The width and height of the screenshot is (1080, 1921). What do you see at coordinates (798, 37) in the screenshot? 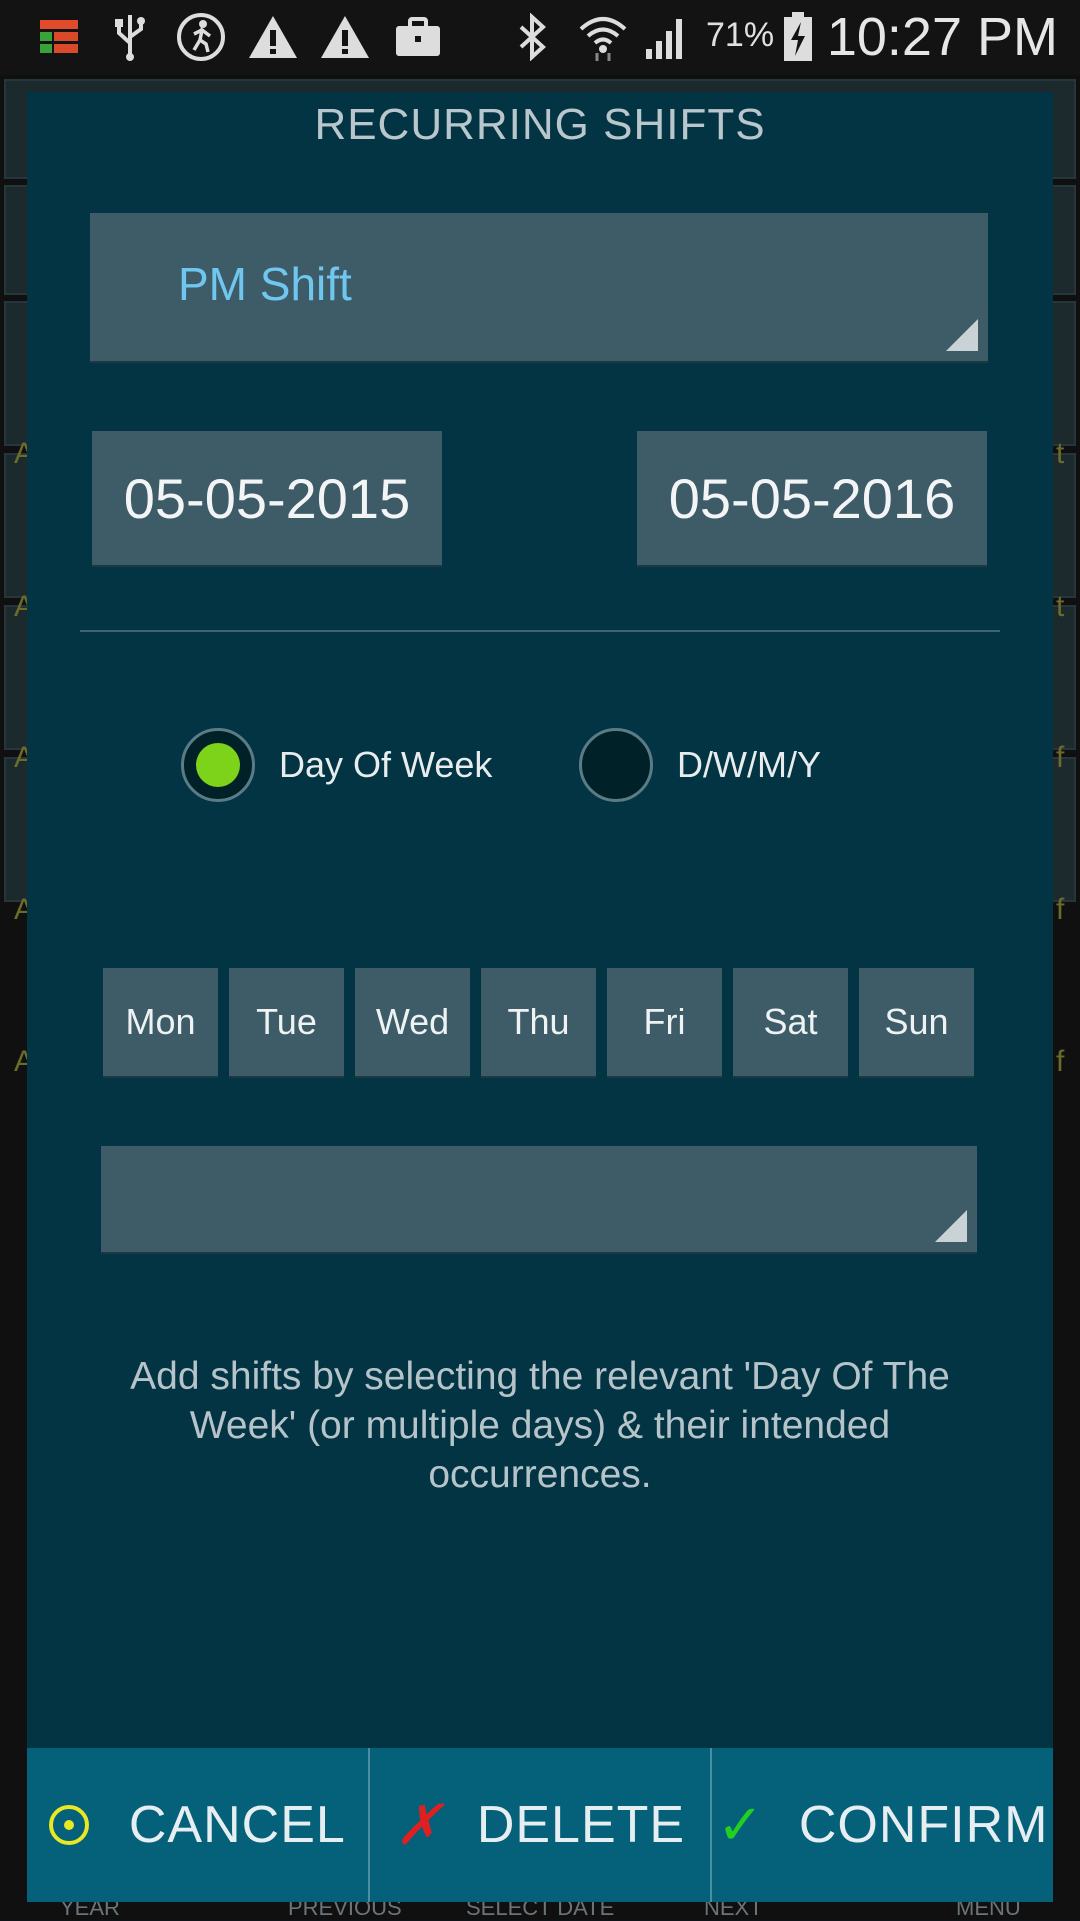
I see `battery-charging-icon` at bounding box center [798, 37].